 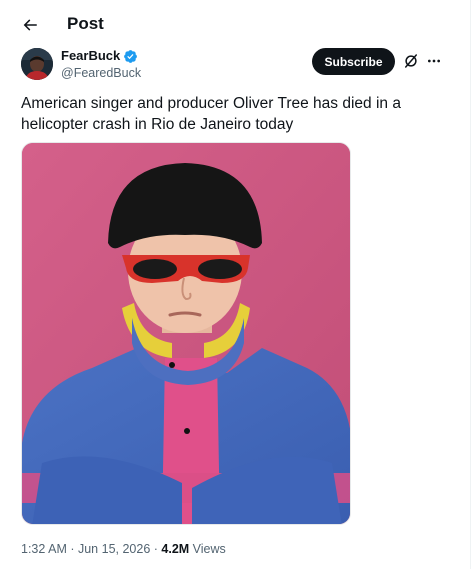 I want to click on verified-badge-icon, so click(x=130, y=56).